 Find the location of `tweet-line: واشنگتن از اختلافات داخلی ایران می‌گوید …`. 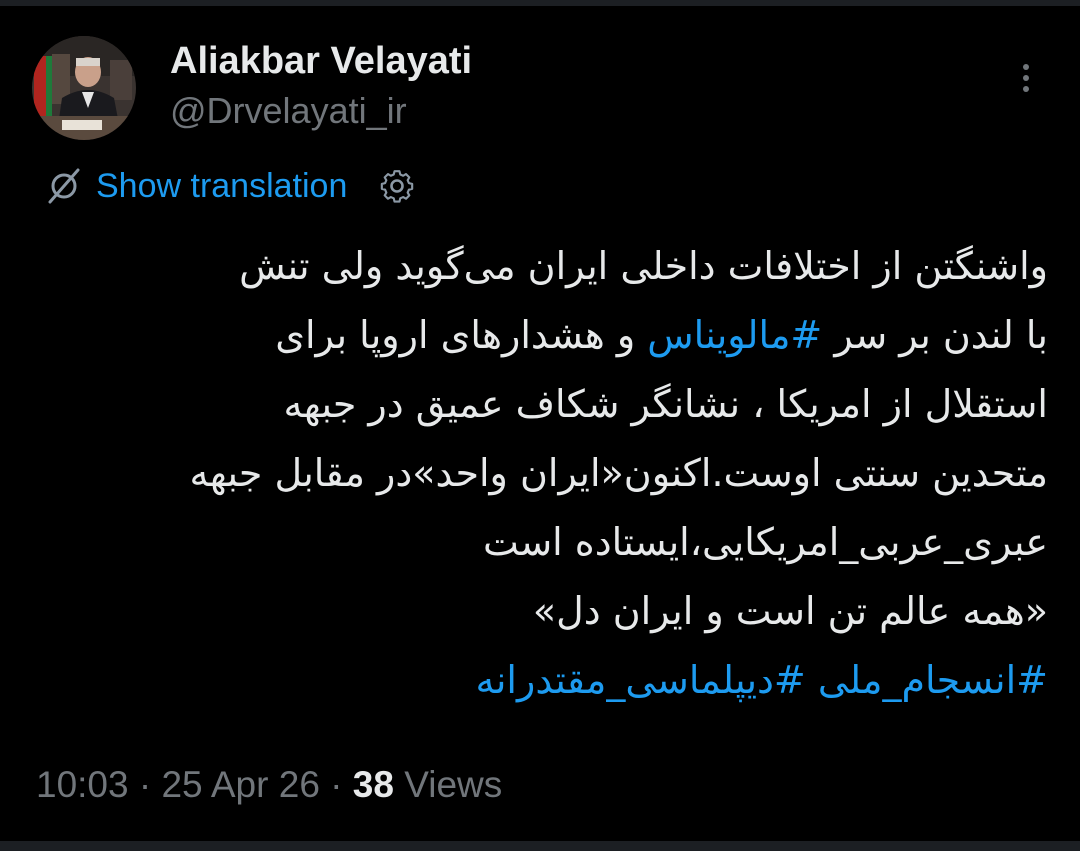

tweet-line: واشنگتن از اختلافات داخلی ایران می‌گوید … is located at coordinates (643, 266).